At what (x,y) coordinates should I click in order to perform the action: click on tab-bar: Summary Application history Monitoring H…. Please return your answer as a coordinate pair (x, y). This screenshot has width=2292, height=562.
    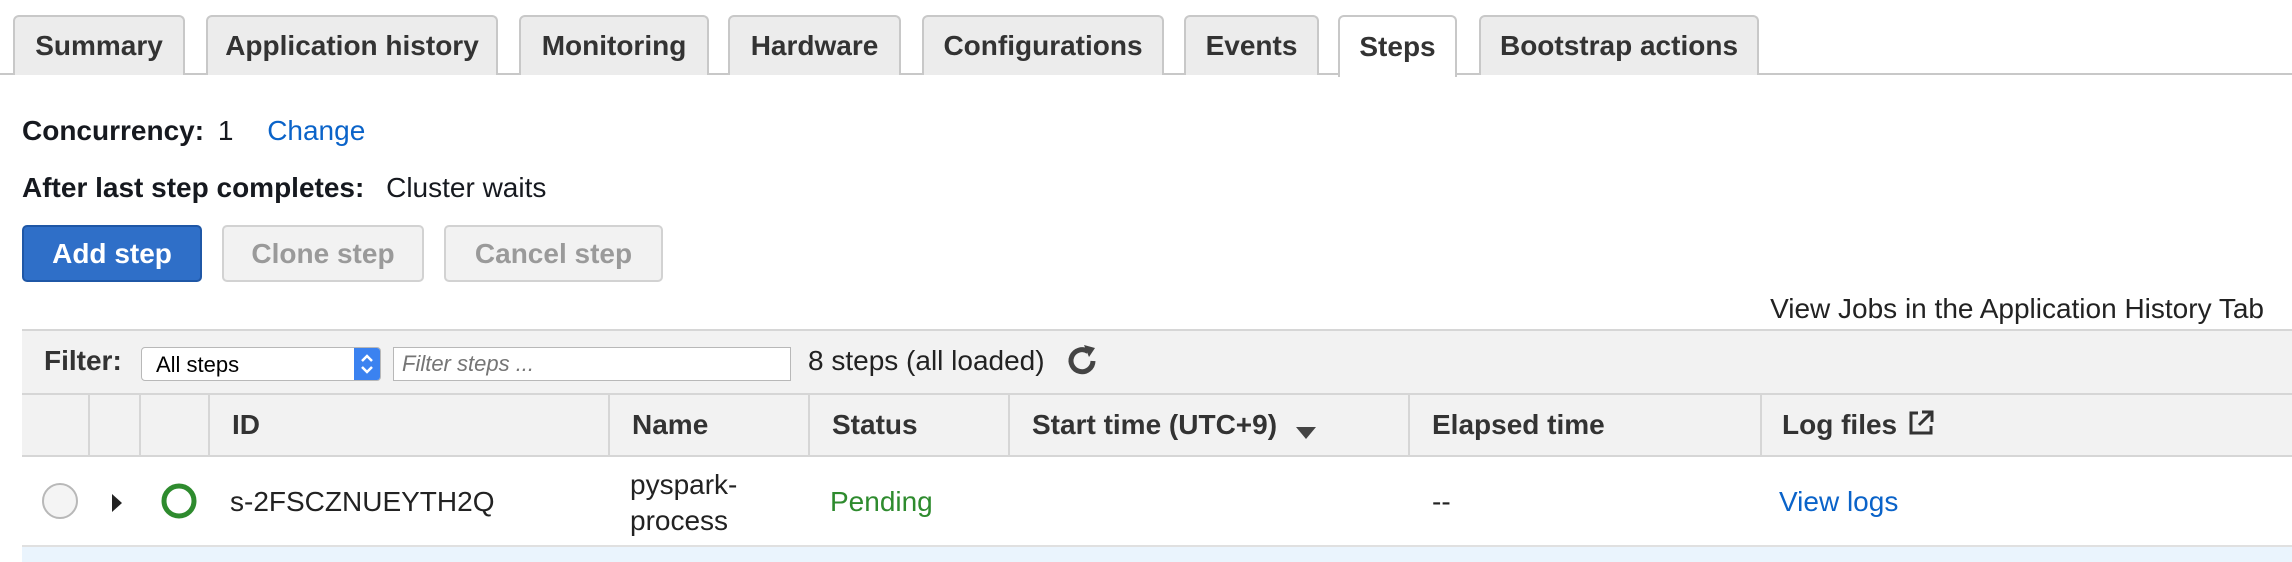
    Looking at the image, I should click on (1146, 38).